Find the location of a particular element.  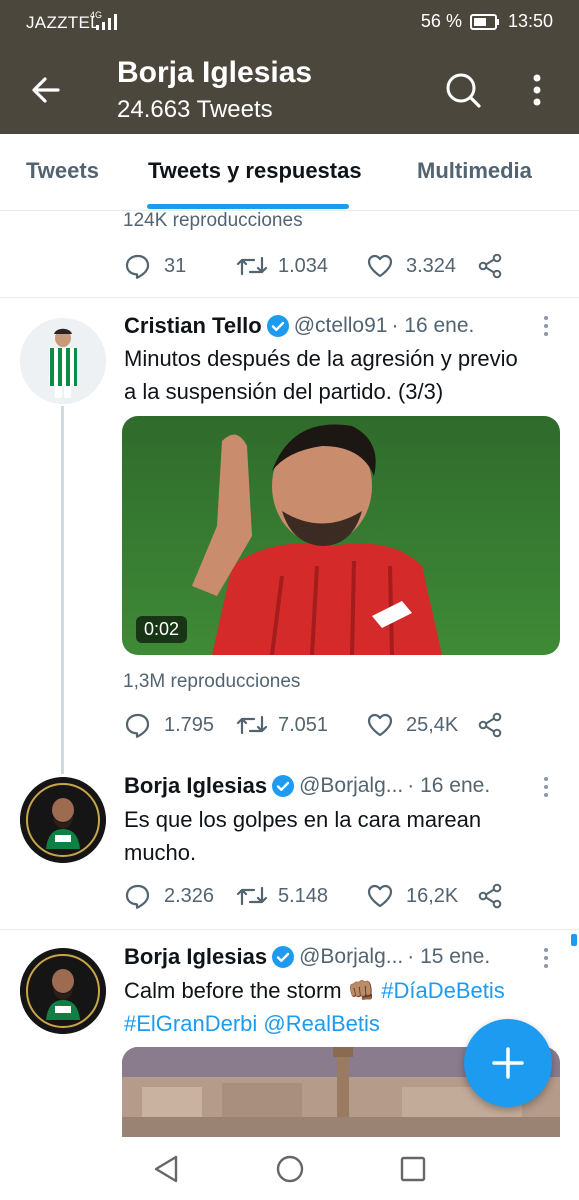

tweet-text-plain: Calm before the storm 👊🏽 is located at coordinates (250, 990).